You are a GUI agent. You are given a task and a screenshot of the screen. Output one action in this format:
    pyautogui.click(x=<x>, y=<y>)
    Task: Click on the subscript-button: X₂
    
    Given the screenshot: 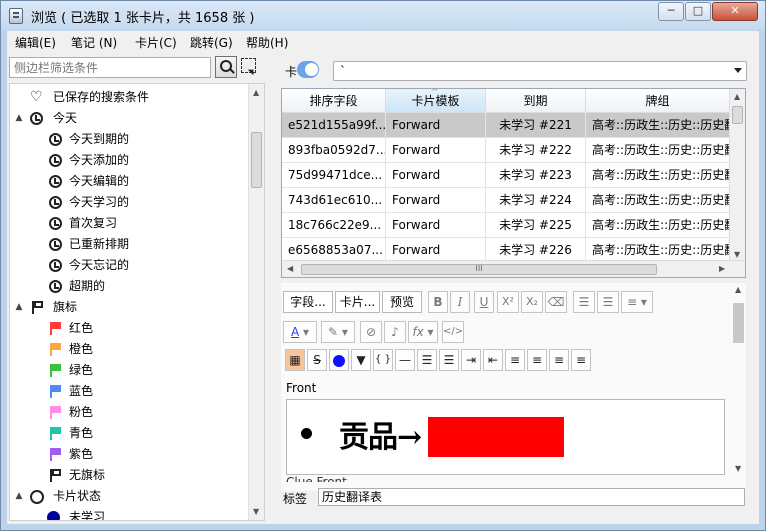 What is the action you would take?
    pyautogui.click(x=532, y=302)
    